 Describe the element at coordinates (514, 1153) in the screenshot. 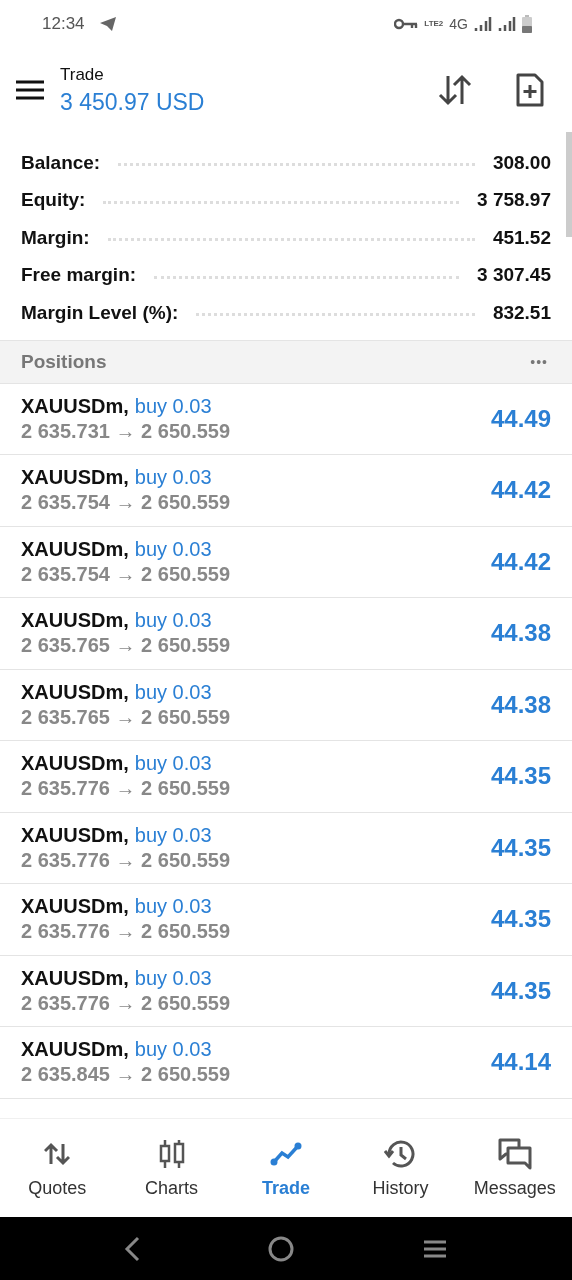

I see `chat-bubbles-icon` at that location.